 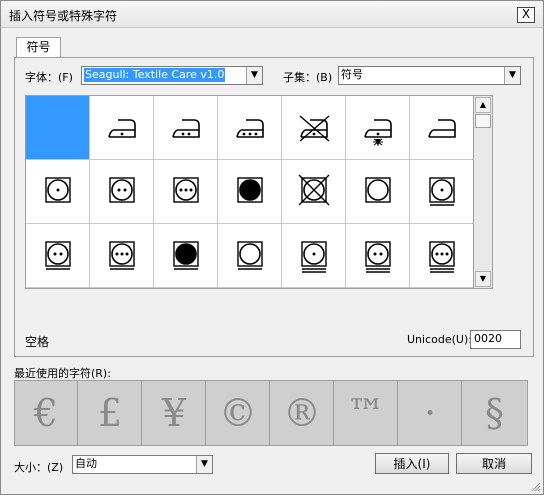 What do you see at coordinates (378, 132) in the screenshot?
I see `iron-steam-star-icon` at bounding box center [378, 132].